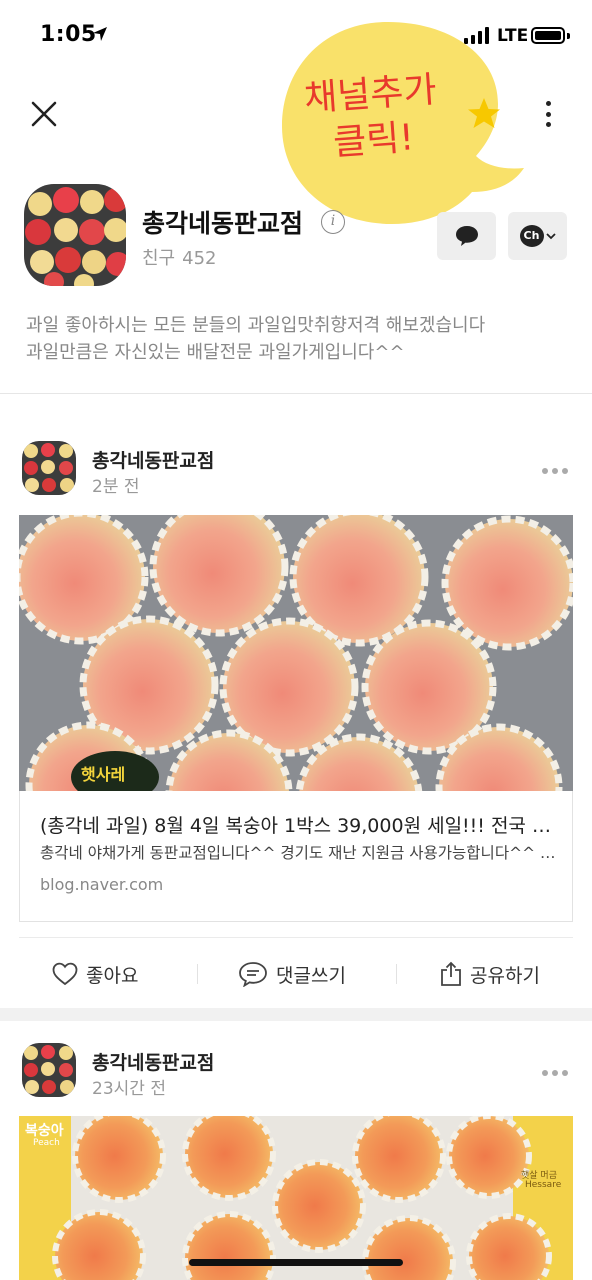 The width and height of the screenshot is (592, 1280). Describe the element at coordinates (311, 975) in the screenshot. I see `comment-label: 댓글쓰기` at that location.